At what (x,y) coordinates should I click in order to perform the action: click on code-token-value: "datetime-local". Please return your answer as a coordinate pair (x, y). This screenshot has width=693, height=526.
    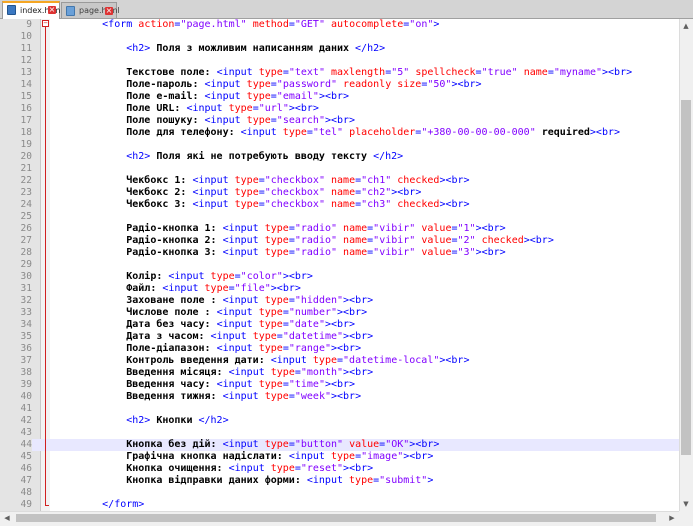
    Looking at the image, I should click on (391, 360).